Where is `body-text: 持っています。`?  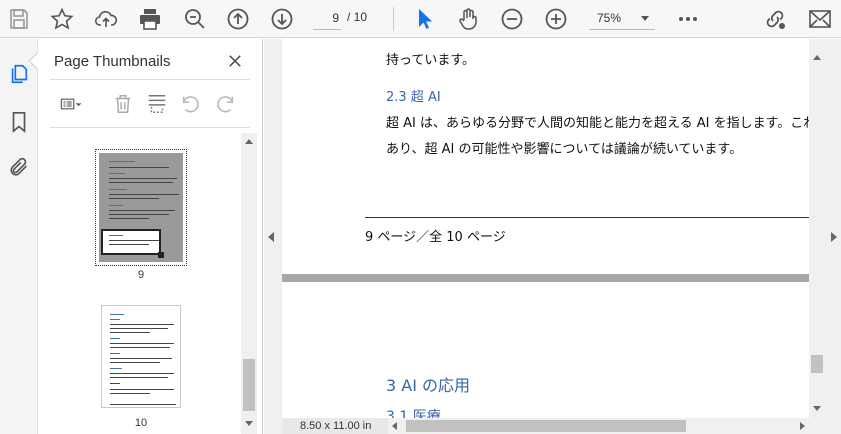
body-text: 持っています。 is located at coordinates (431, 60).